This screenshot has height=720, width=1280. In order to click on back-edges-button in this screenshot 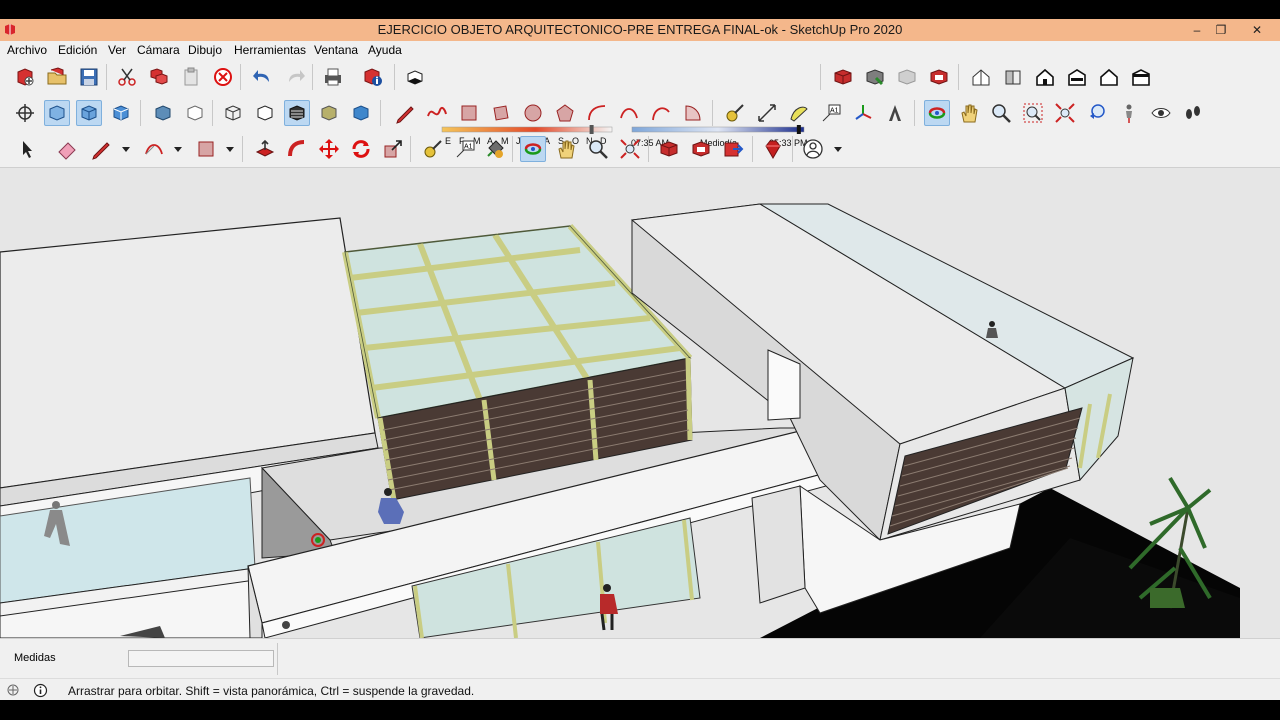, I will do `click(89, 113)`.